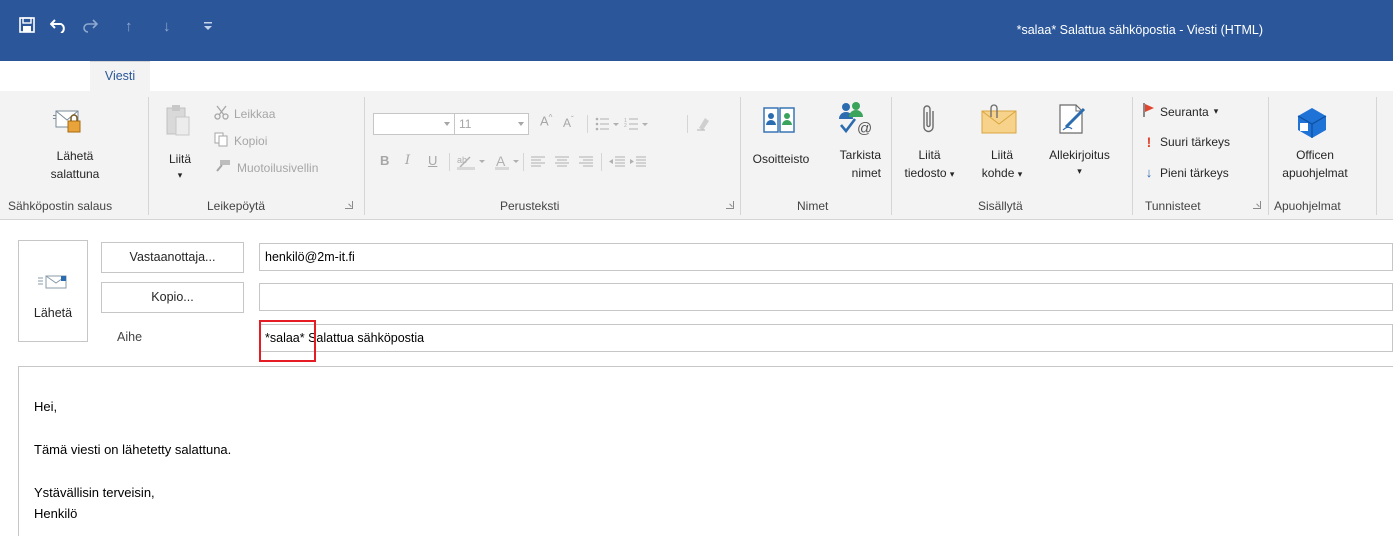 Image resolution: width=1393 pixels, height=536 pixels. Describe the element at coordinates (826, 297) in the screenshot. I see `cc-field` at that location.